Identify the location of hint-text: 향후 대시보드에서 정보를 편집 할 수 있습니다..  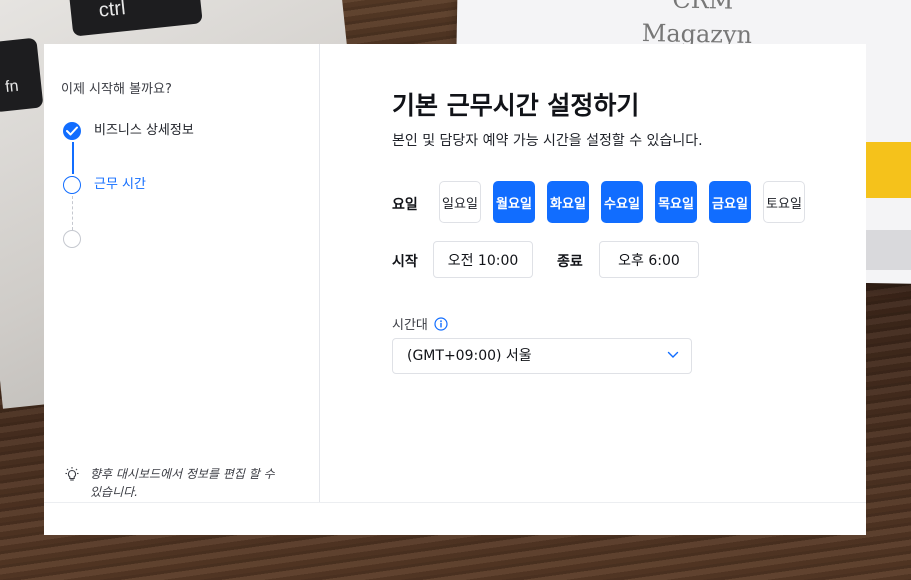
(182, 483).